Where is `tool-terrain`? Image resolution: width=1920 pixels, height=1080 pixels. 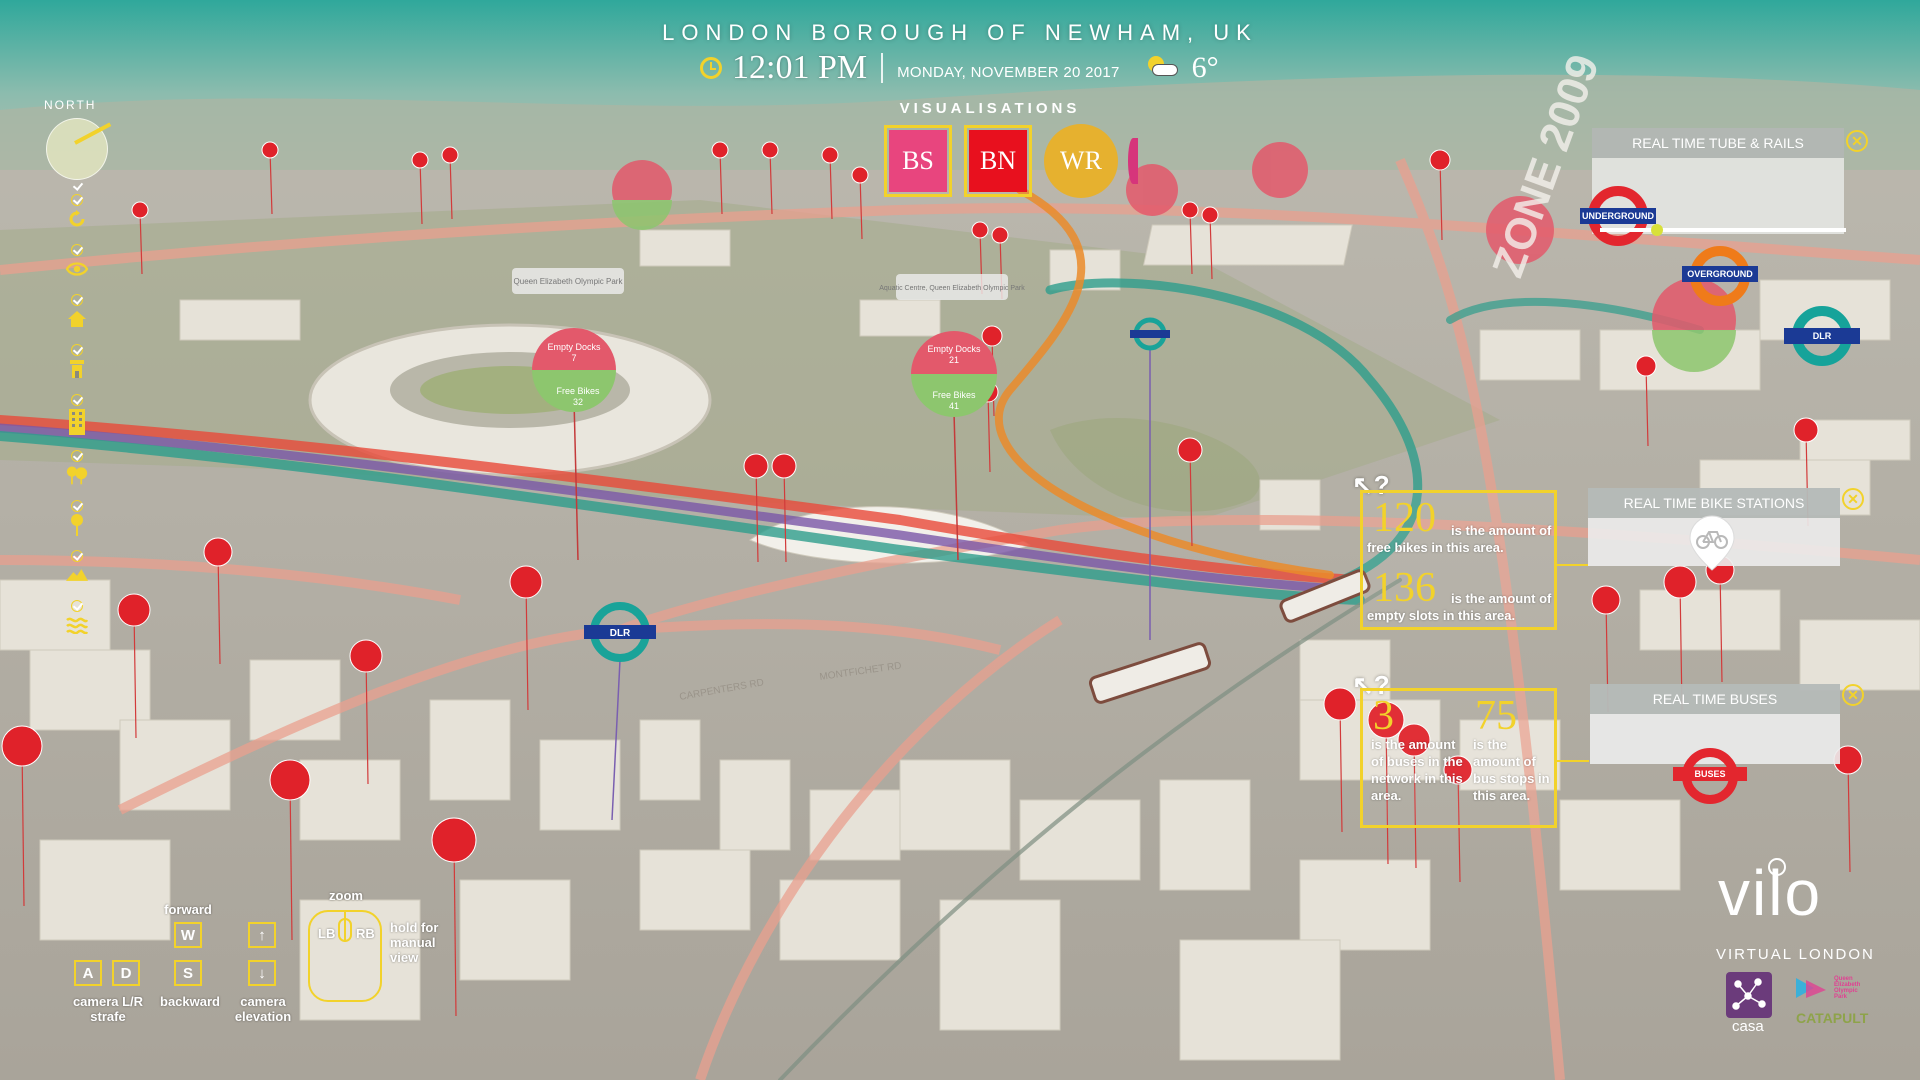
tool-terrain is located at coordinates (77, 573).